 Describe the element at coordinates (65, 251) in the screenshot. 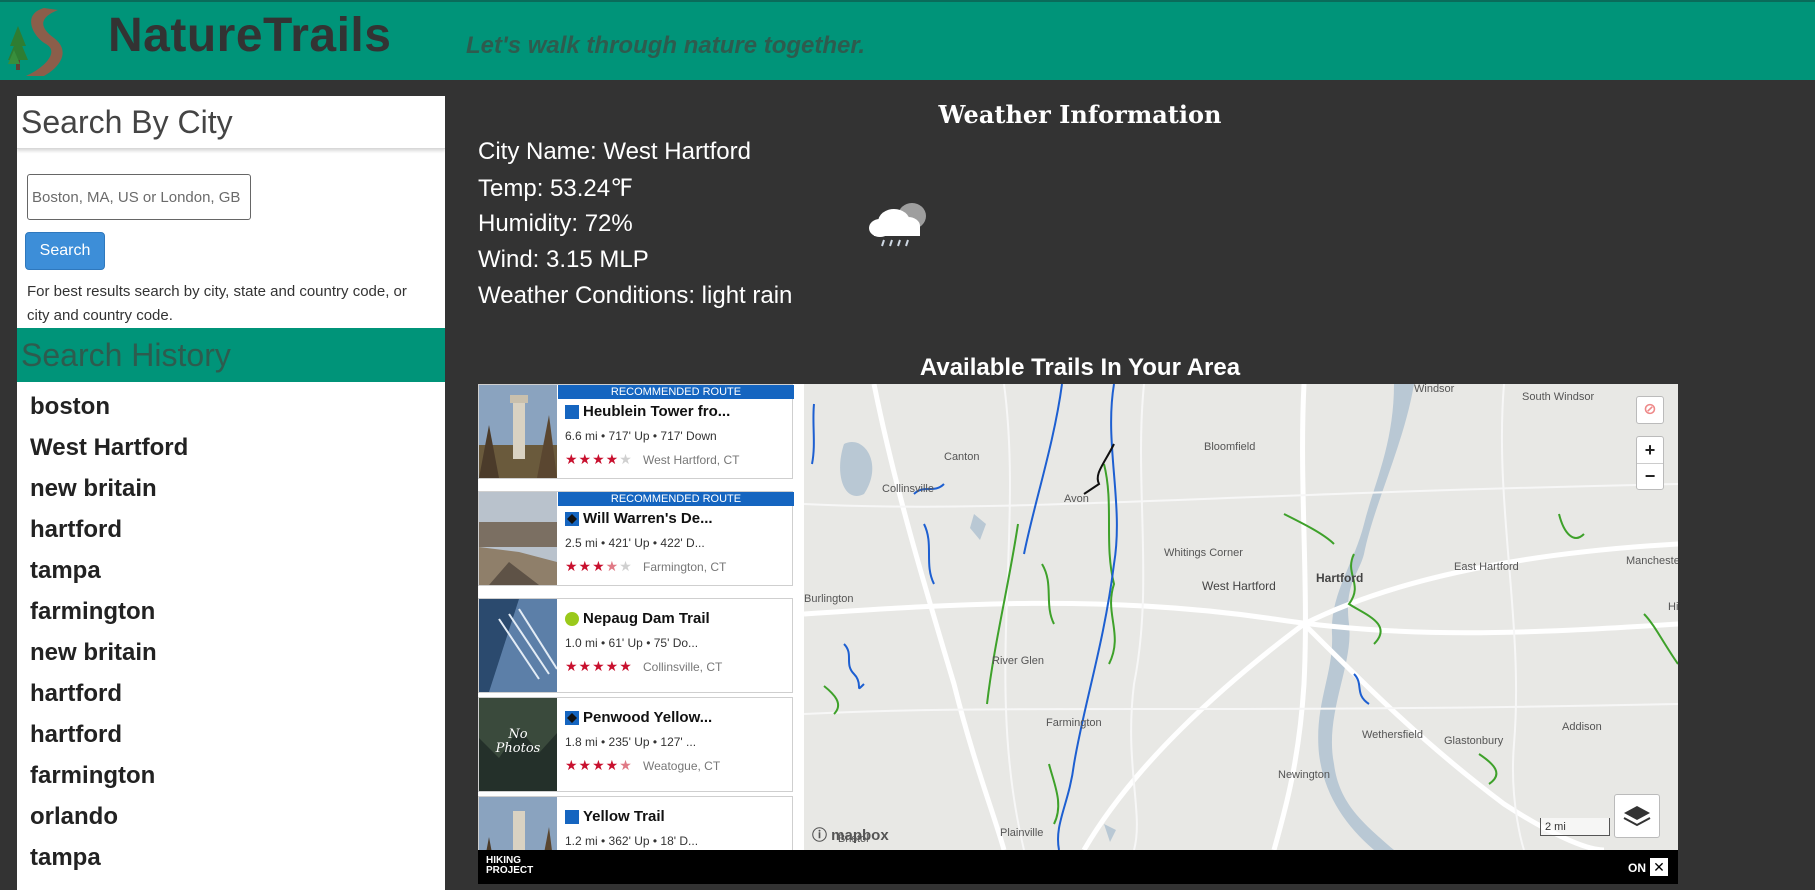

I see `search-button: Search` at that location.